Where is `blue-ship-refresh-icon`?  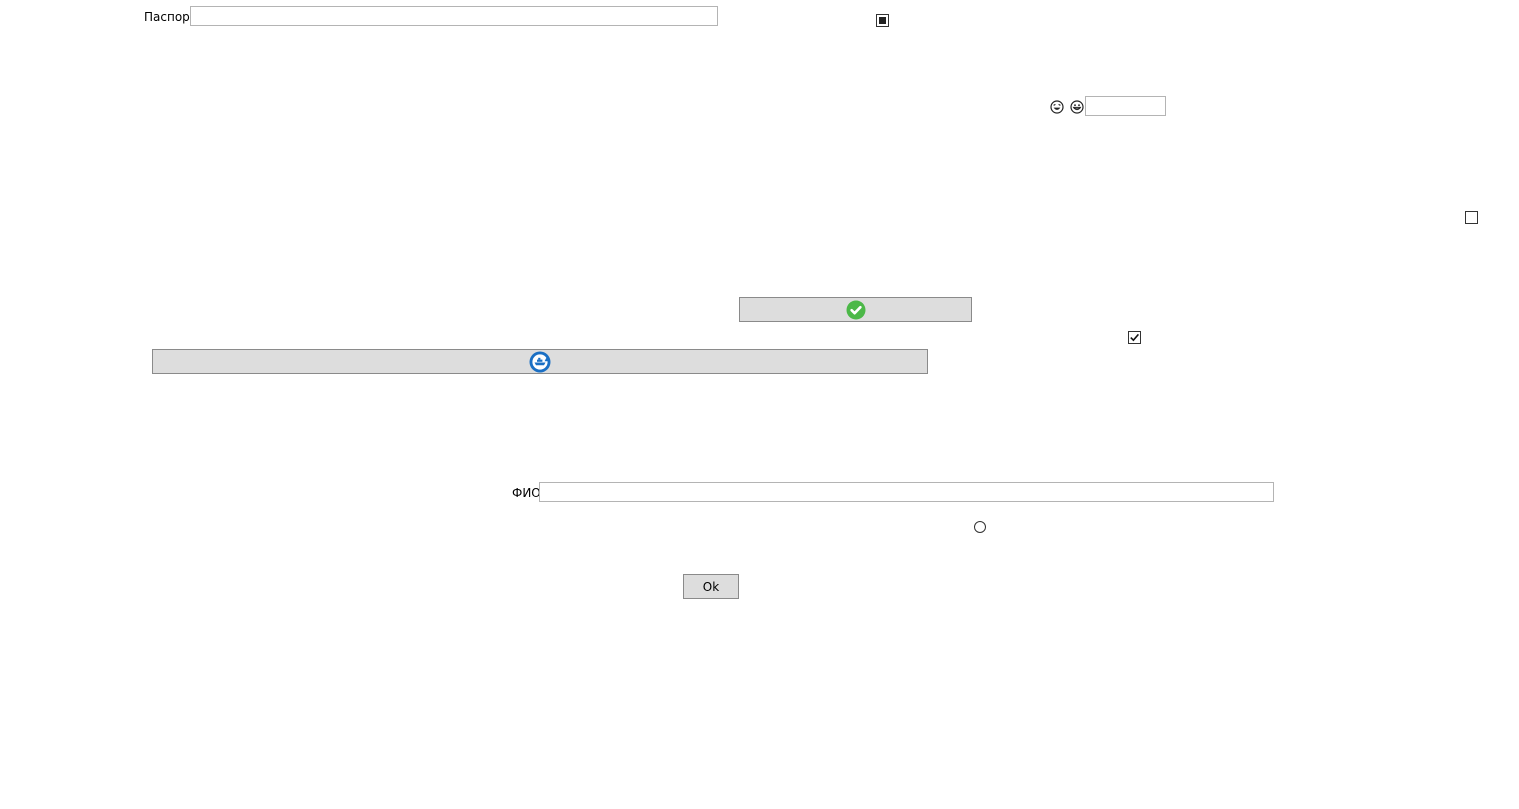 blue-ship-refresh-icon is located at coordinates (540, 361).